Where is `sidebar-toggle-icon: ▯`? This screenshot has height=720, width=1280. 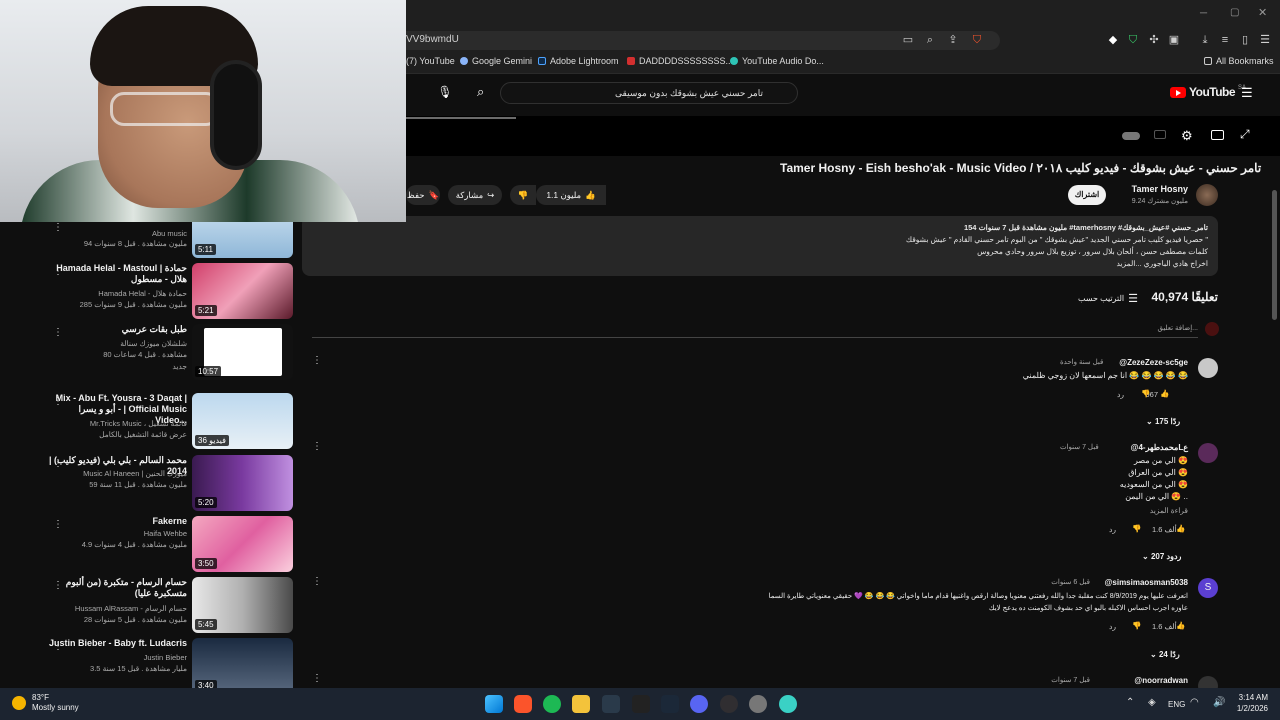 sidebar-toggle-icon: ▯ is located at coordinates (1245, 40).